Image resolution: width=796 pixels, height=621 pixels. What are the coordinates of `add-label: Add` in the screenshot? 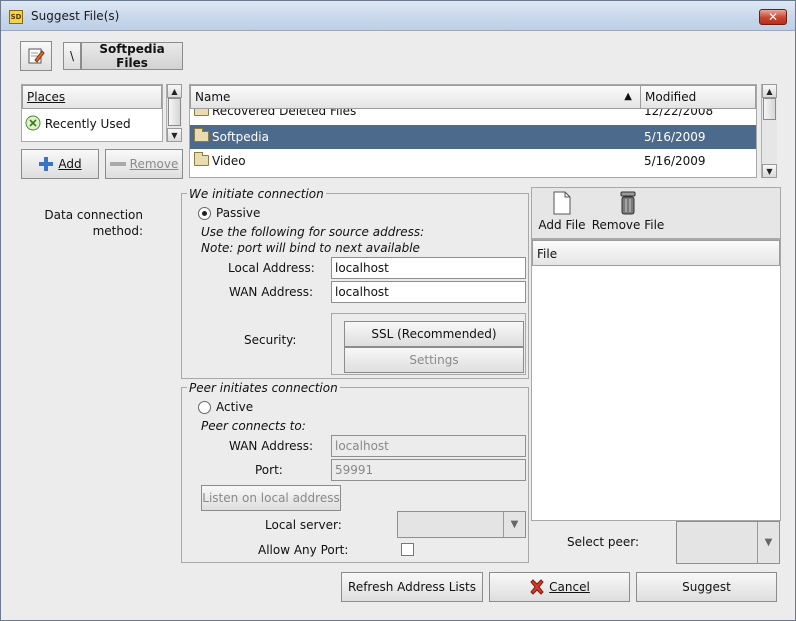 It's located at (70, 164).